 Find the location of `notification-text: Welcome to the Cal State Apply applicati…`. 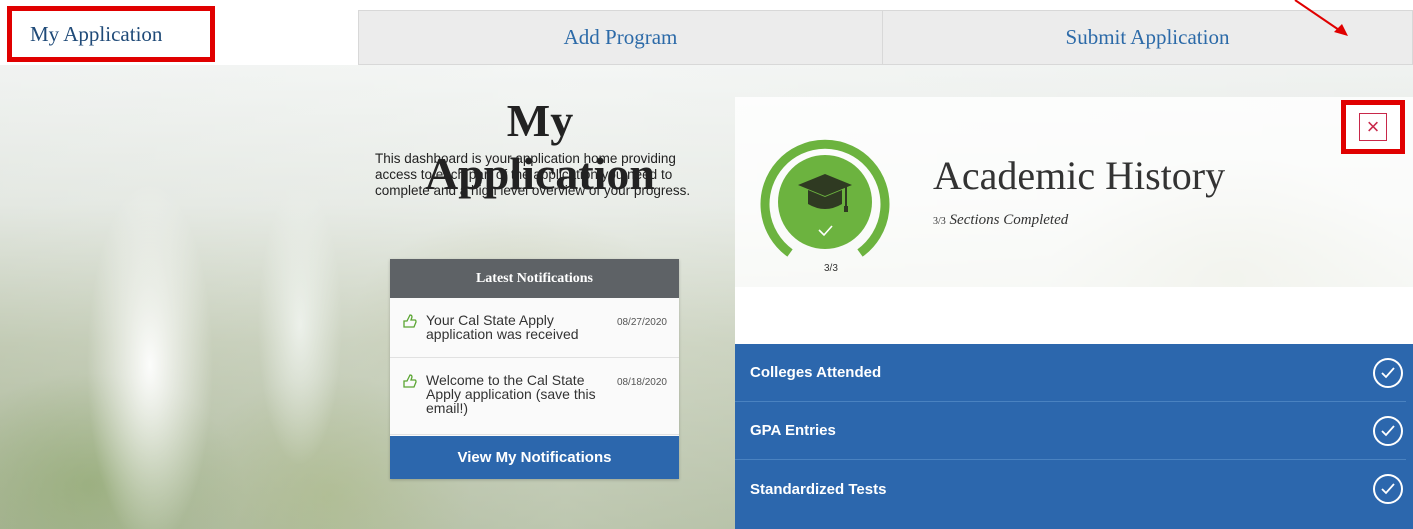

notification-text: Welcome to the Cal State Apply applicati… is located at coordinates (511, 394).